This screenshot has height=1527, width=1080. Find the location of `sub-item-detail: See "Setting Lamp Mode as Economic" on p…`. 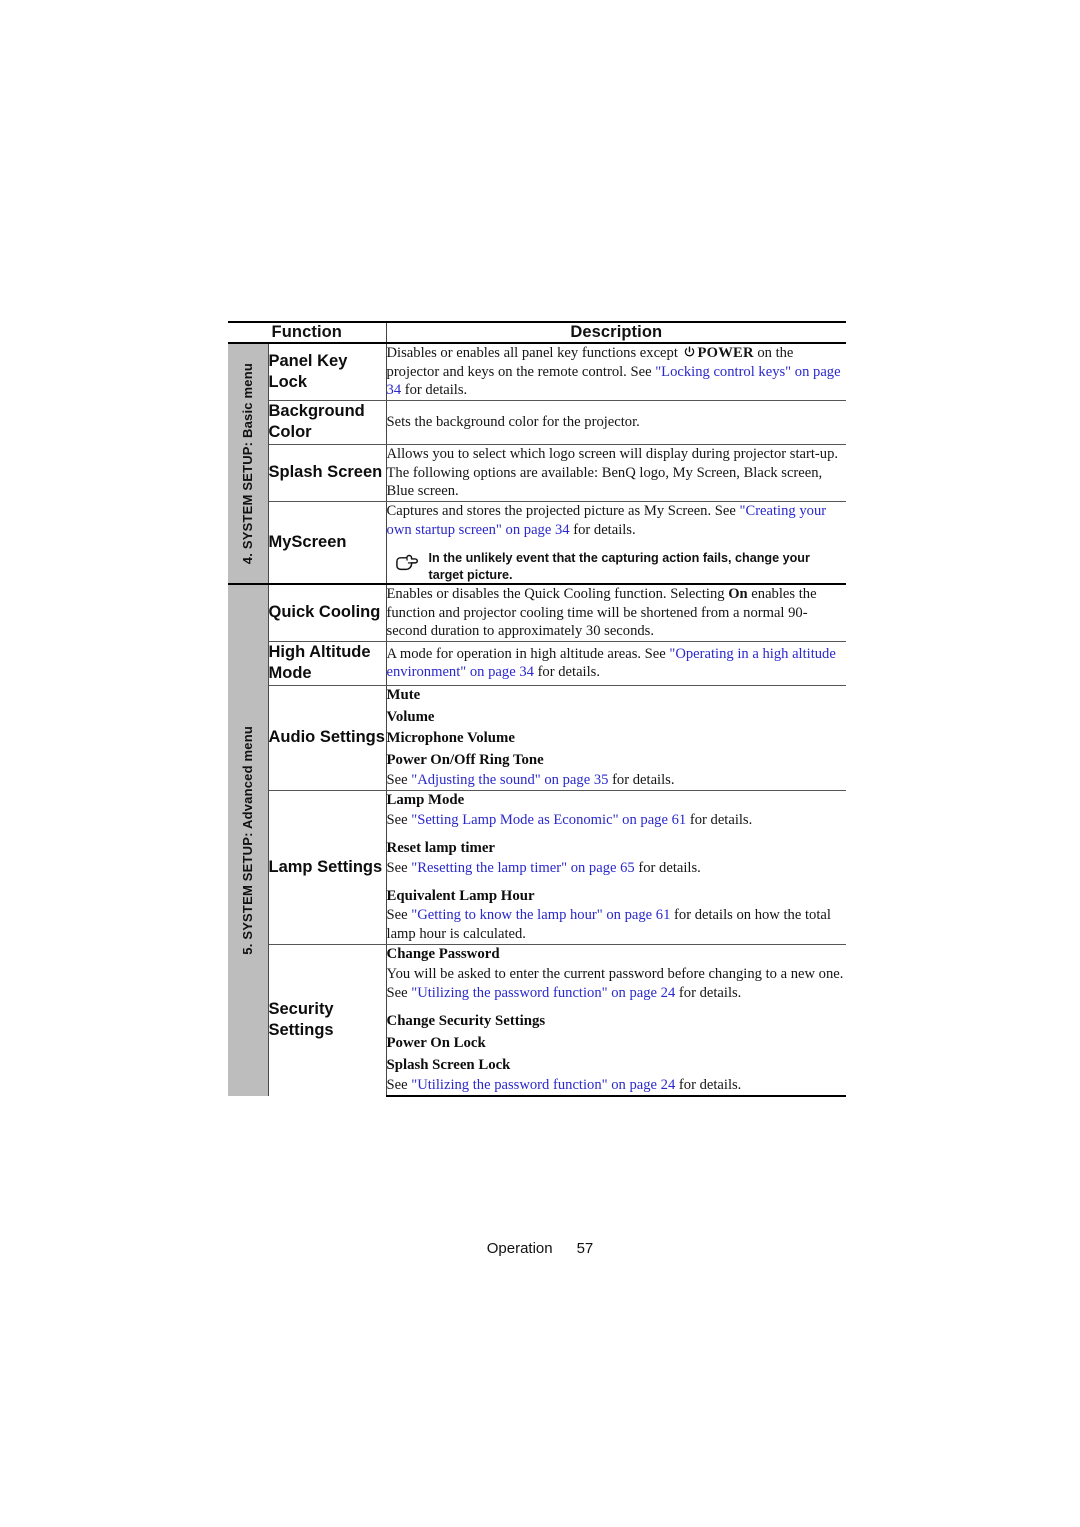

sub-item-detail: See "Setting Lamp Mode as Economic" on p… is located at coordinates (617, 820).